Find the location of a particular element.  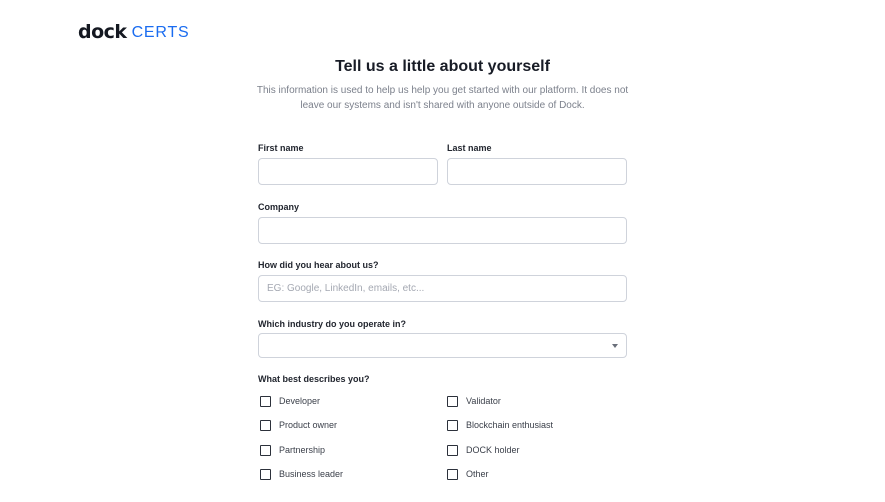

first-name-label: First name is located at coordinates (281, 148).